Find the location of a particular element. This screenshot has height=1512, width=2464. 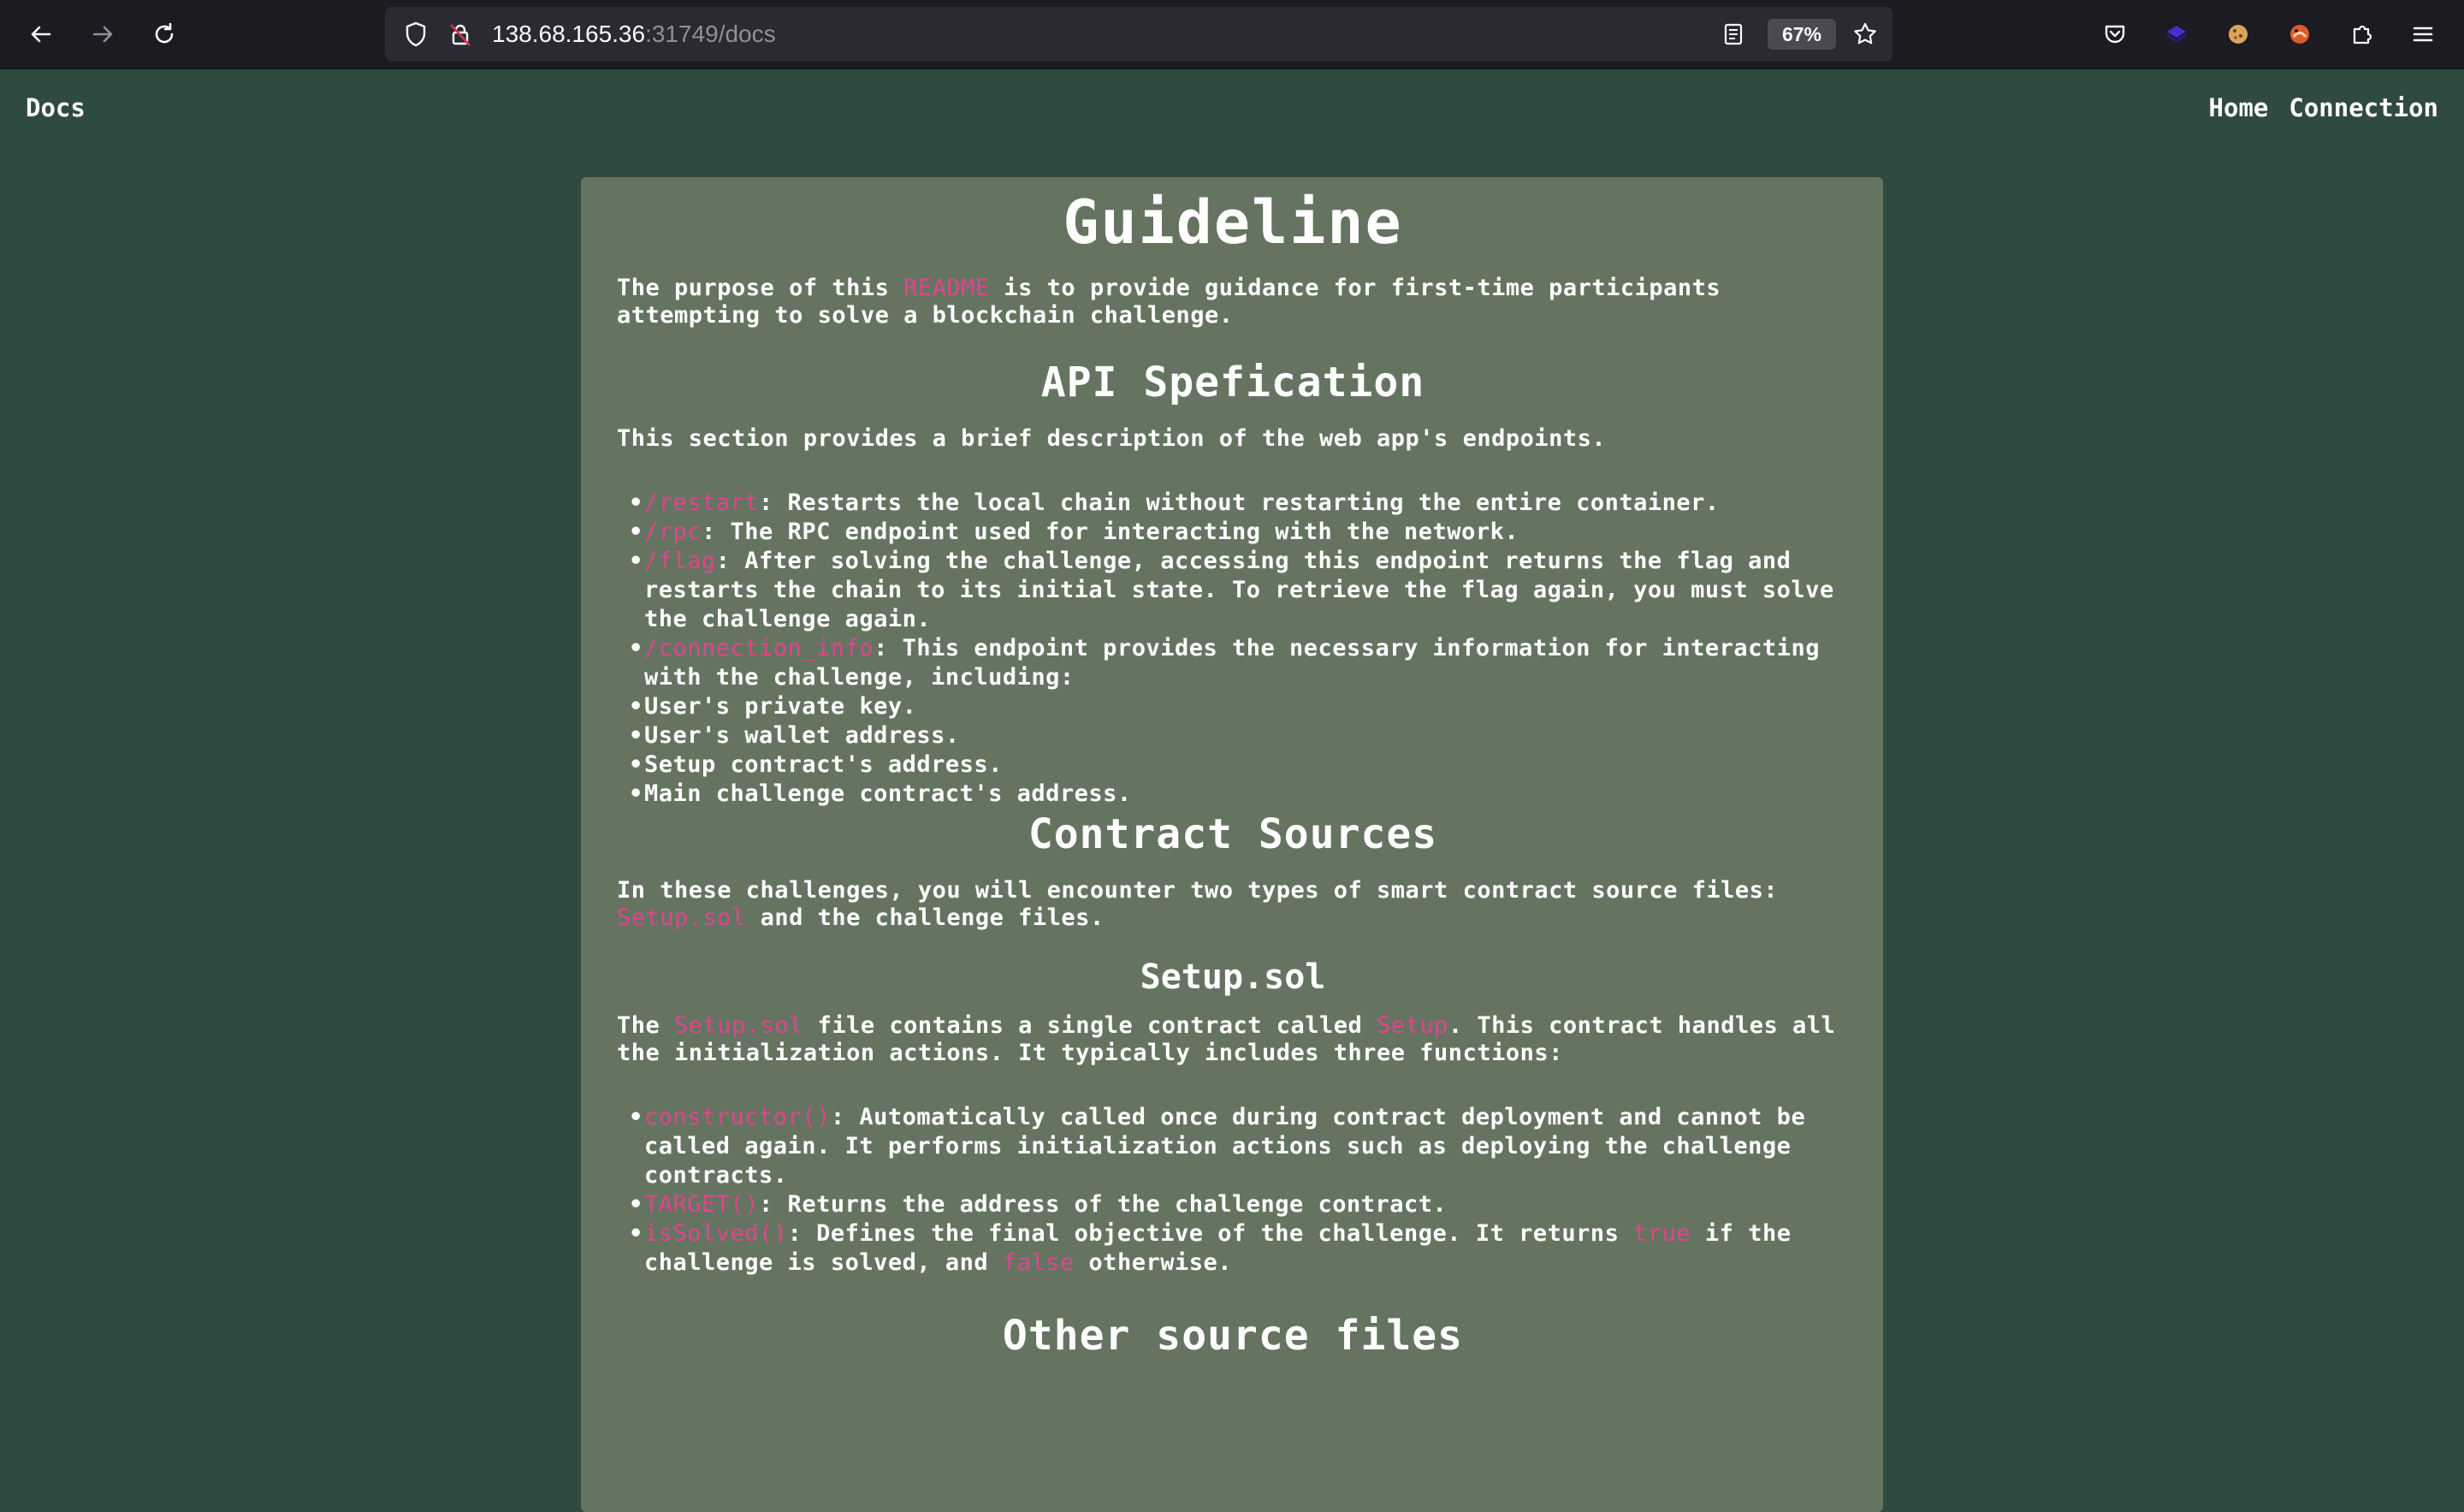

insecure-lock-icon is located at coordinates (460, 35).